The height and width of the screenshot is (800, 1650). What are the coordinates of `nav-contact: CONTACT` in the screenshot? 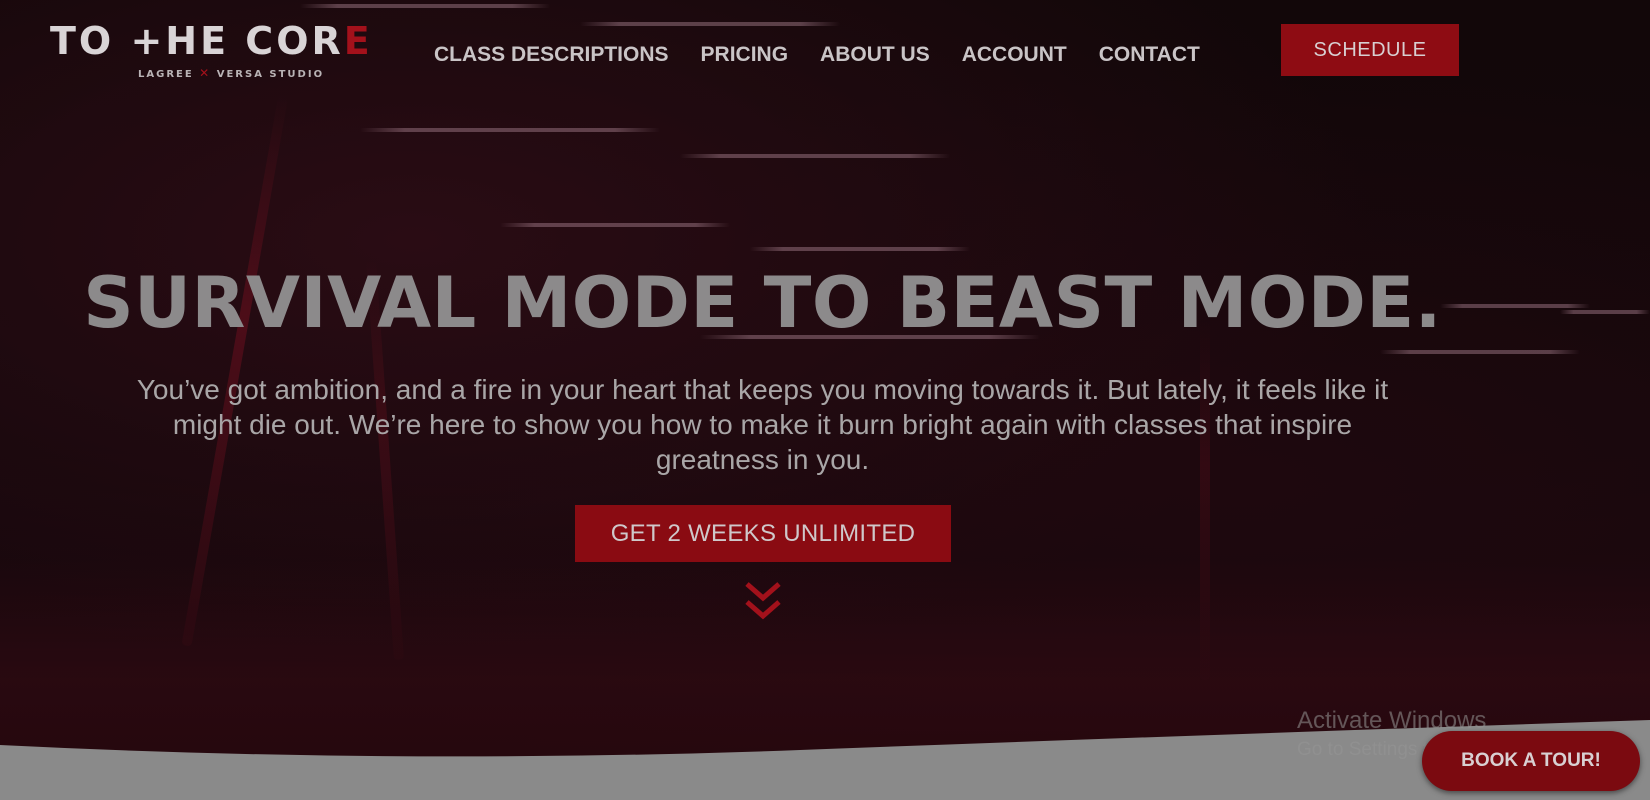 It's located at (1149, 55).